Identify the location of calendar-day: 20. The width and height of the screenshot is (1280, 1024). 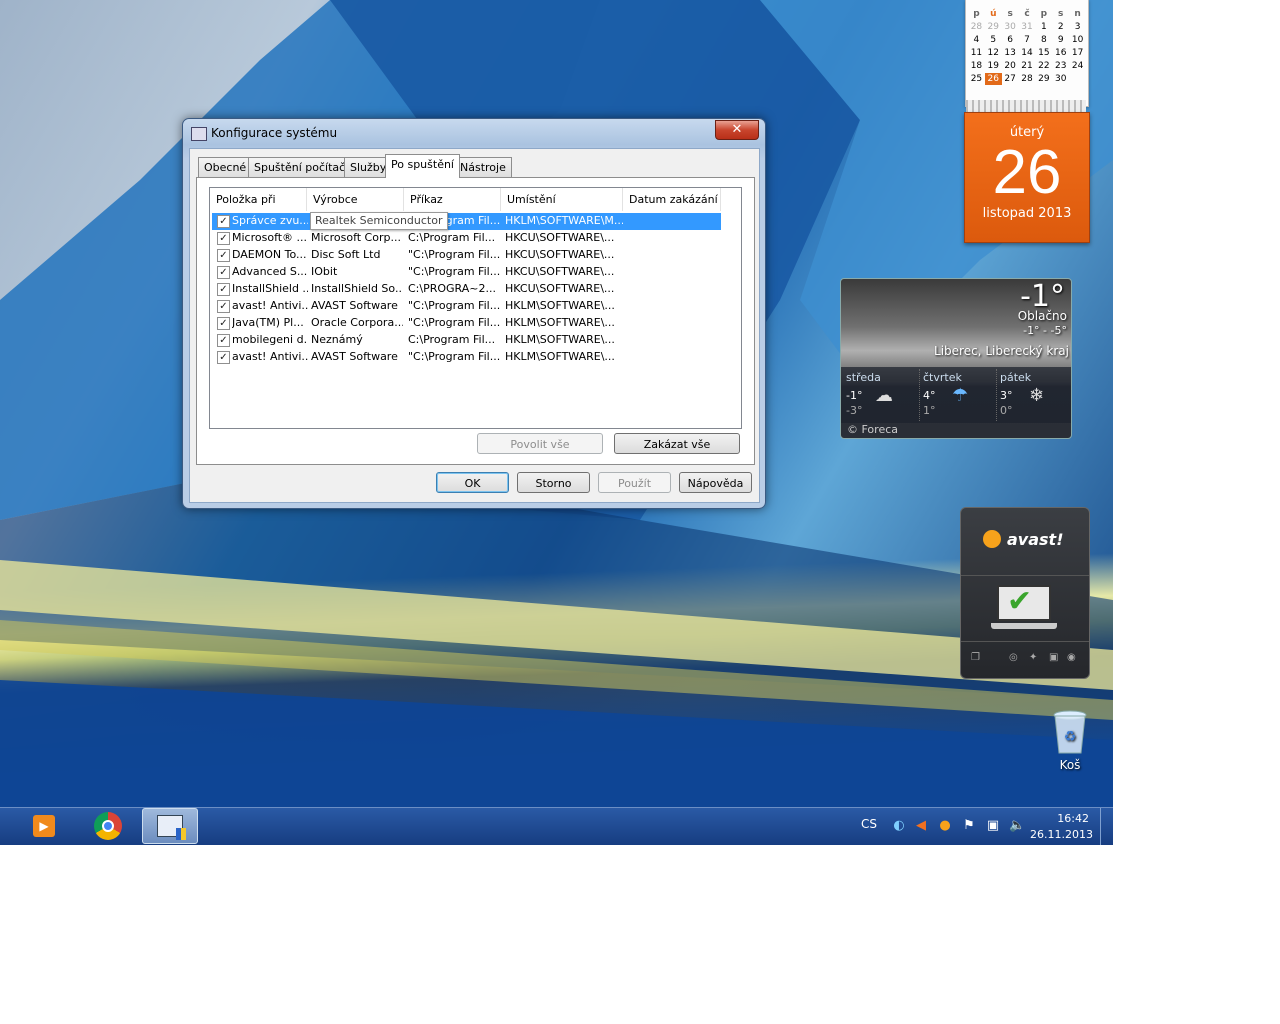
(1010, 66).